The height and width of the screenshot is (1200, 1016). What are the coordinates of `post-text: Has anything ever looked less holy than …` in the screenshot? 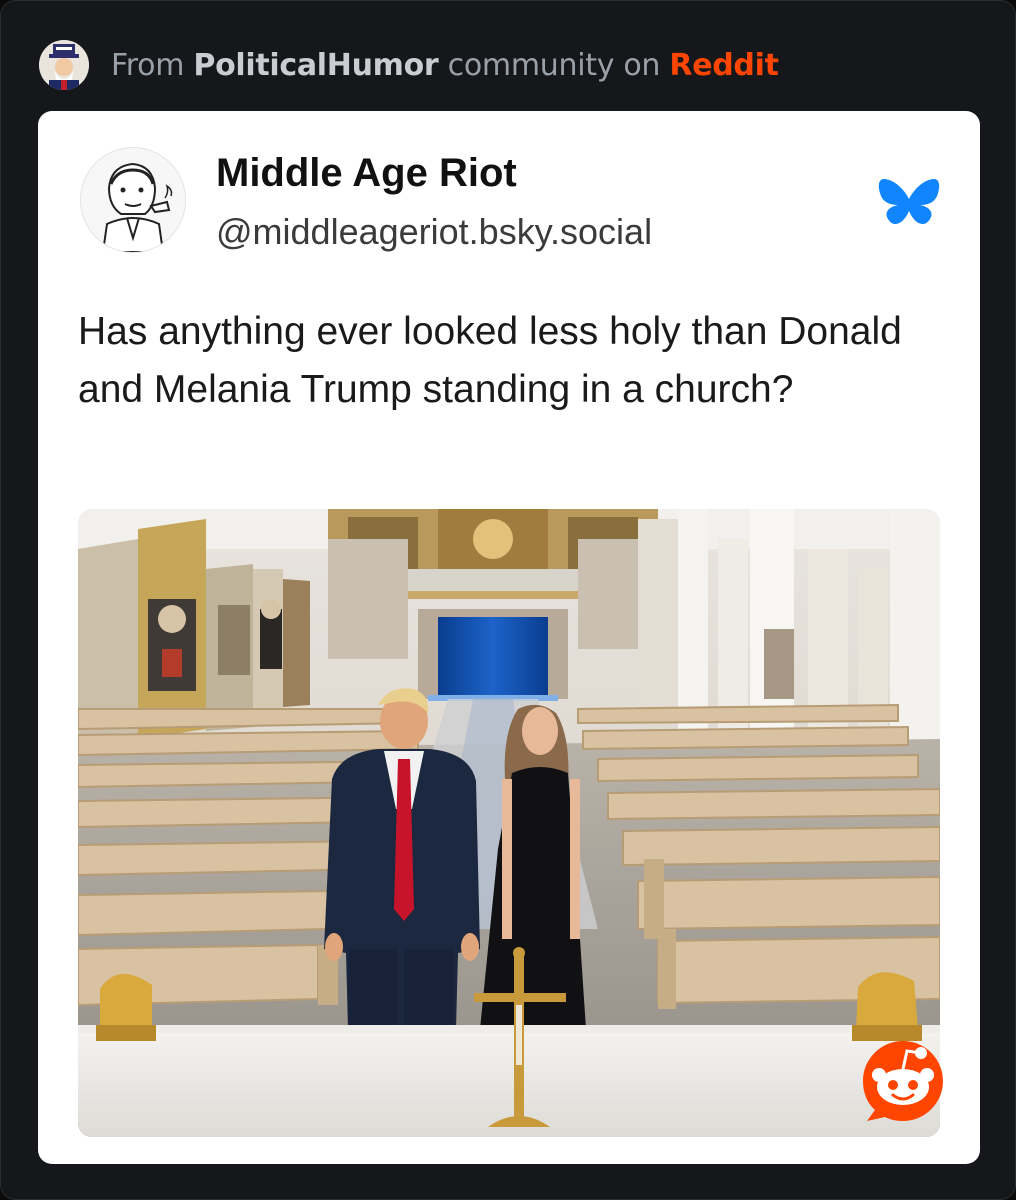 It's located at (490, 360).